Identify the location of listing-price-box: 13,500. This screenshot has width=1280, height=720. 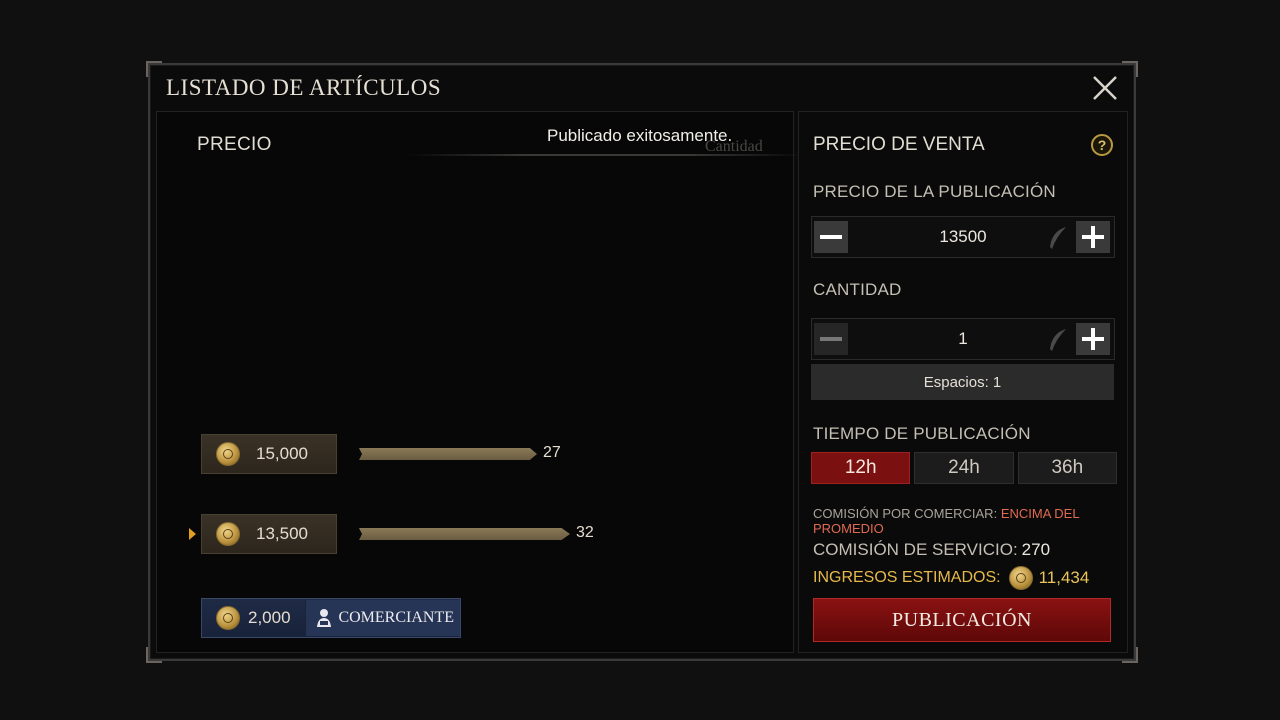
(269, 534).